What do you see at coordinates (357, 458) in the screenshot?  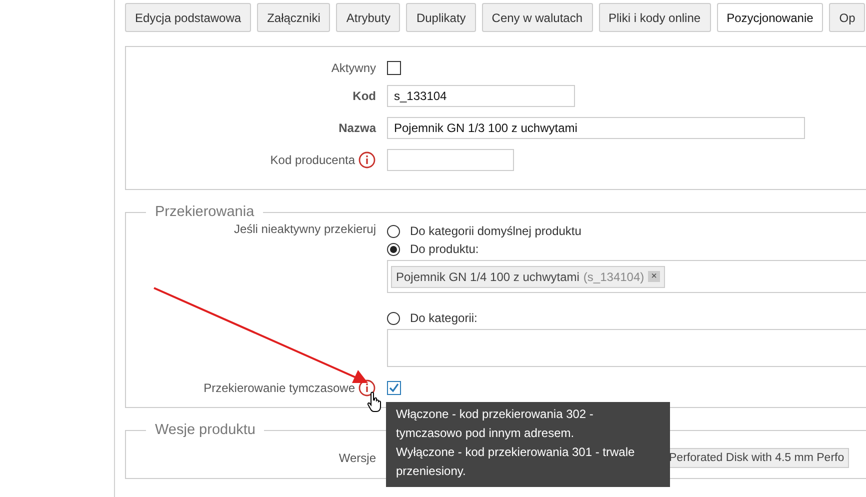 I see `field-label: Wersje` at bounding box center [357, 458].